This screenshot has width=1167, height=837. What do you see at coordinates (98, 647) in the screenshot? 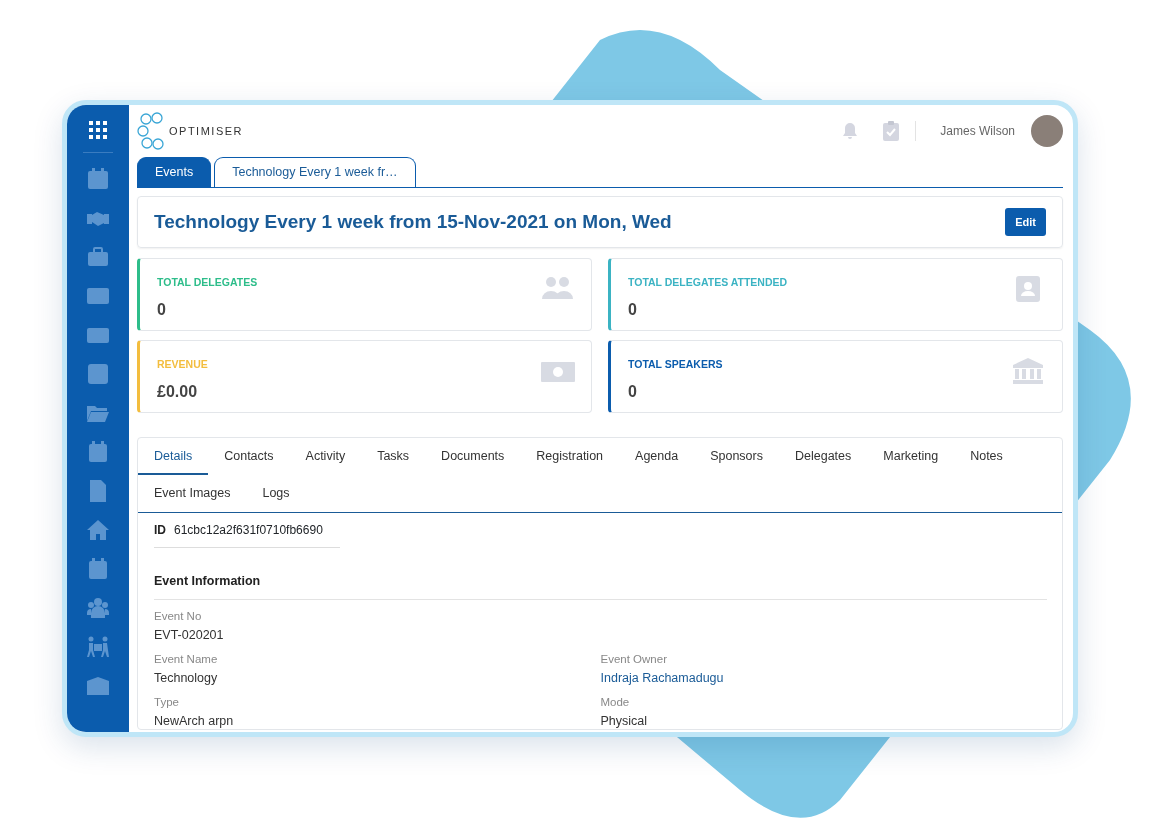
I see `people-carrying-box-icon` at bounding box center [98, 647].